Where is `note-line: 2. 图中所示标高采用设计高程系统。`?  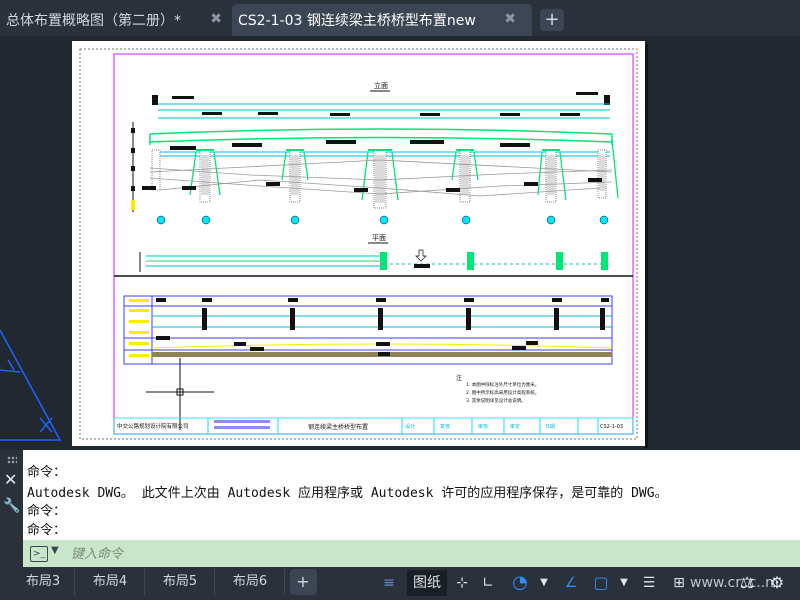
note-line: 2. 图中所示标高采用设计高程系统。 is located at coordinates (502, 392).